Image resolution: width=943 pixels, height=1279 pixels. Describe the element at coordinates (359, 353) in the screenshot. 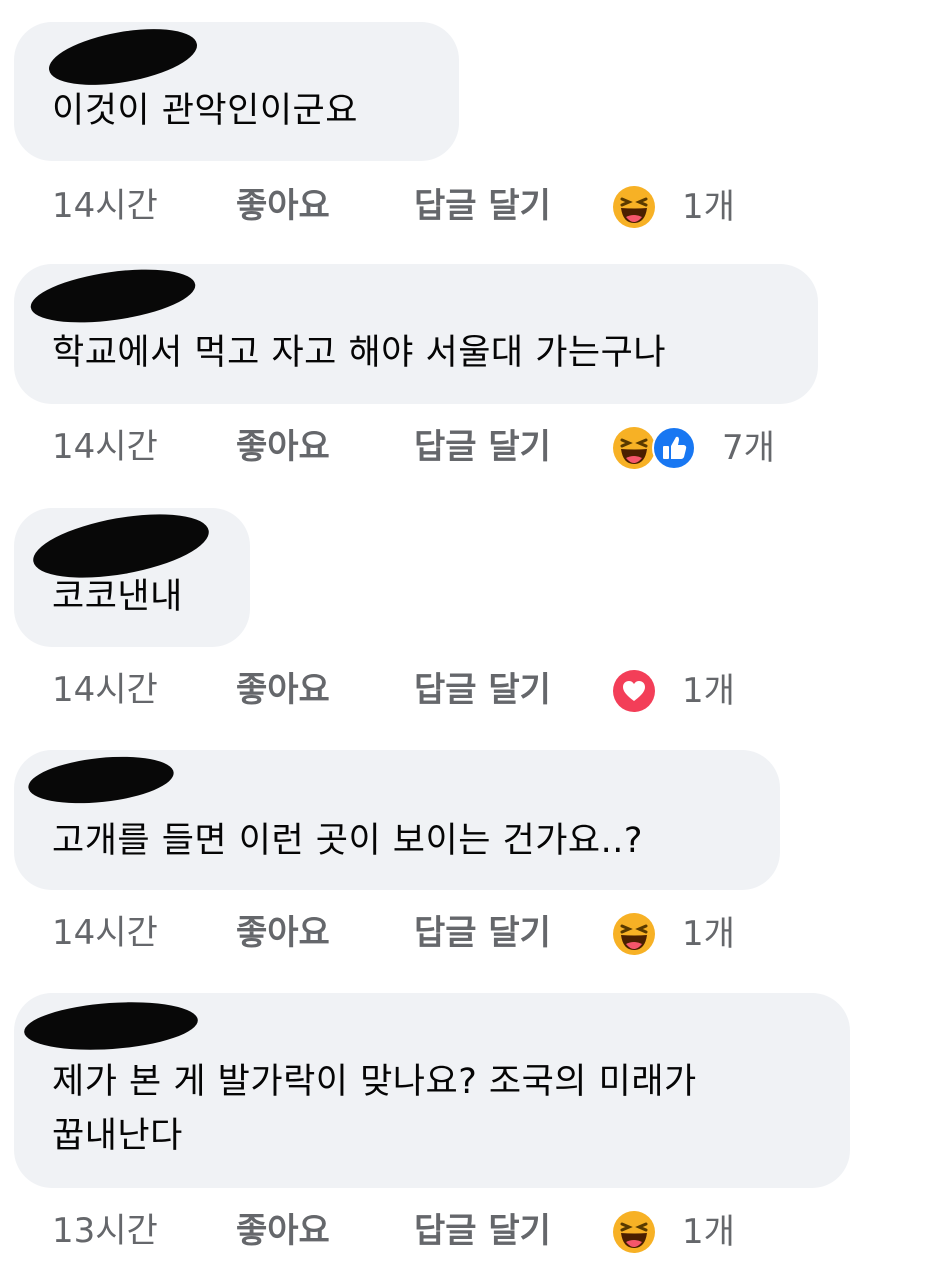

I see `comment-text: 학교에서 먹고 자고 해야 서울대 가는구나` at that location.